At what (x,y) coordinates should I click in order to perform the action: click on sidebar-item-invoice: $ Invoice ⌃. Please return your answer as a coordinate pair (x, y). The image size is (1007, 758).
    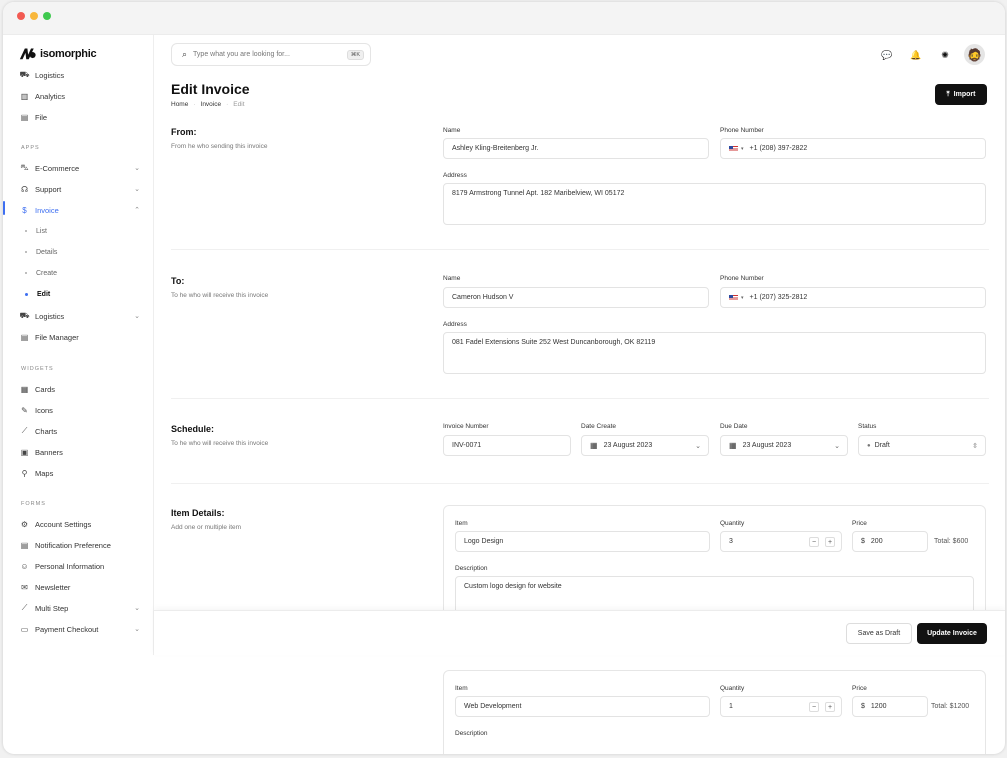
    Looking at the image, I should click on (80, 210).